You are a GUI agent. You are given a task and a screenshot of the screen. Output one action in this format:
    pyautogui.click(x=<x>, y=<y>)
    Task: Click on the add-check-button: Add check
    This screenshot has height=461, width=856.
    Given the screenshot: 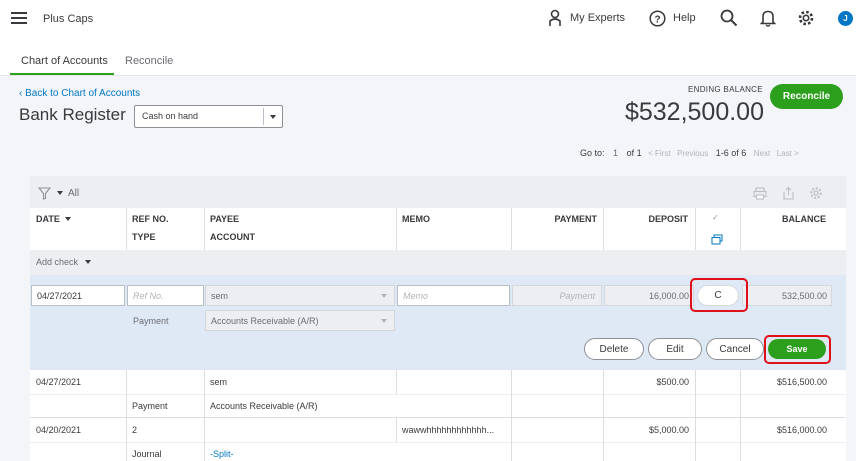 What is the action you would take?
    pyautogui.click(x=63, y=262)
    